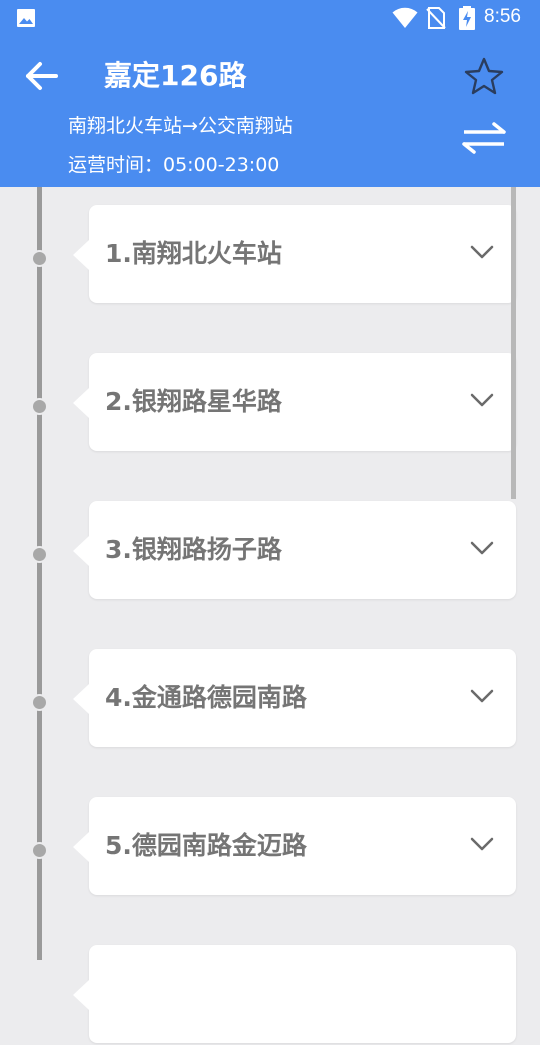 The image size is (540, 1045). I want to click on stop-card: 5.德园南路金迈路, so click(294, 846).